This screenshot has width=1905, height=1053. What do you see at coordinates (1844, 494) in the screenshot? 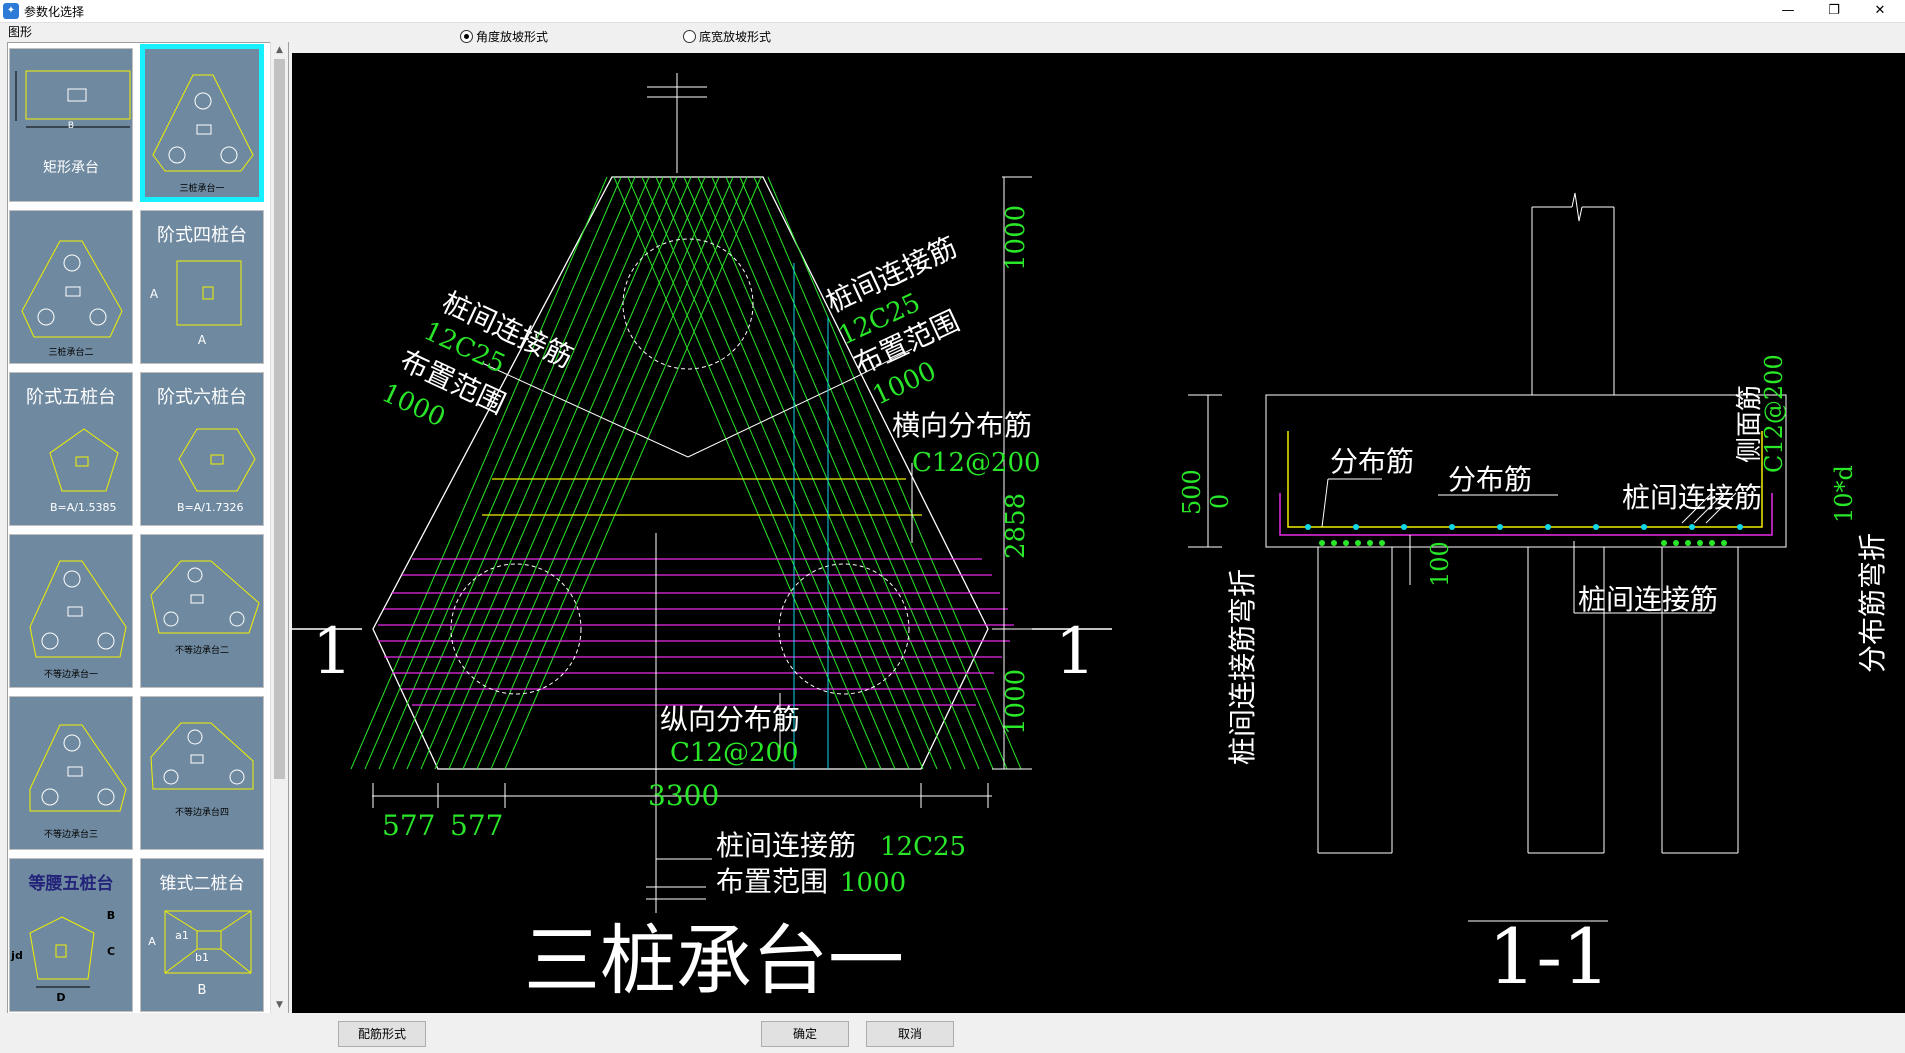
I see `section-bent-val: 10*d` at bounding box center [1844, 494].